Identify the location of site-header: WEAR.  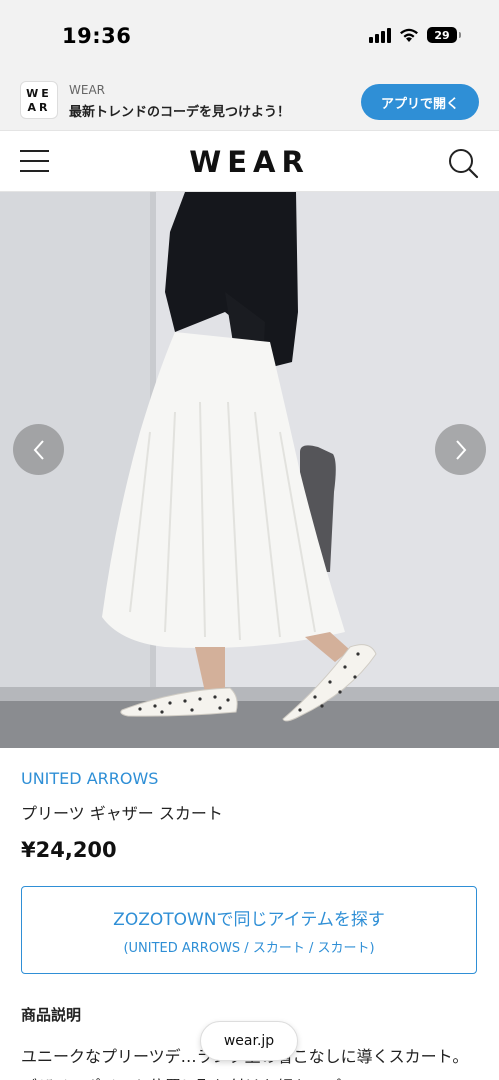
(249, 161).